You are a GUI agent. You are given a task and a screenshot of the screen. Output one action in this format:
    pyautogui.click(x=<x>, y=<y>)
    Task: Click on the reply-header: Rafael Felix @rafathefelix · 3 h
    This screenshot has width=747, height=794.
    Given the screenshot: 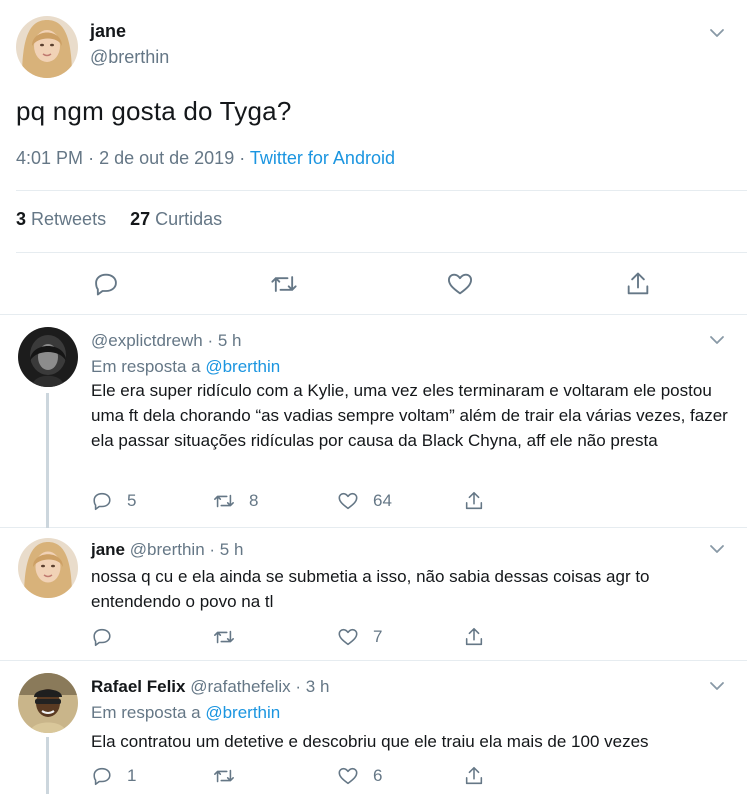 What is the action you would take?
    pyautogui.click(x=210, y=687)
    